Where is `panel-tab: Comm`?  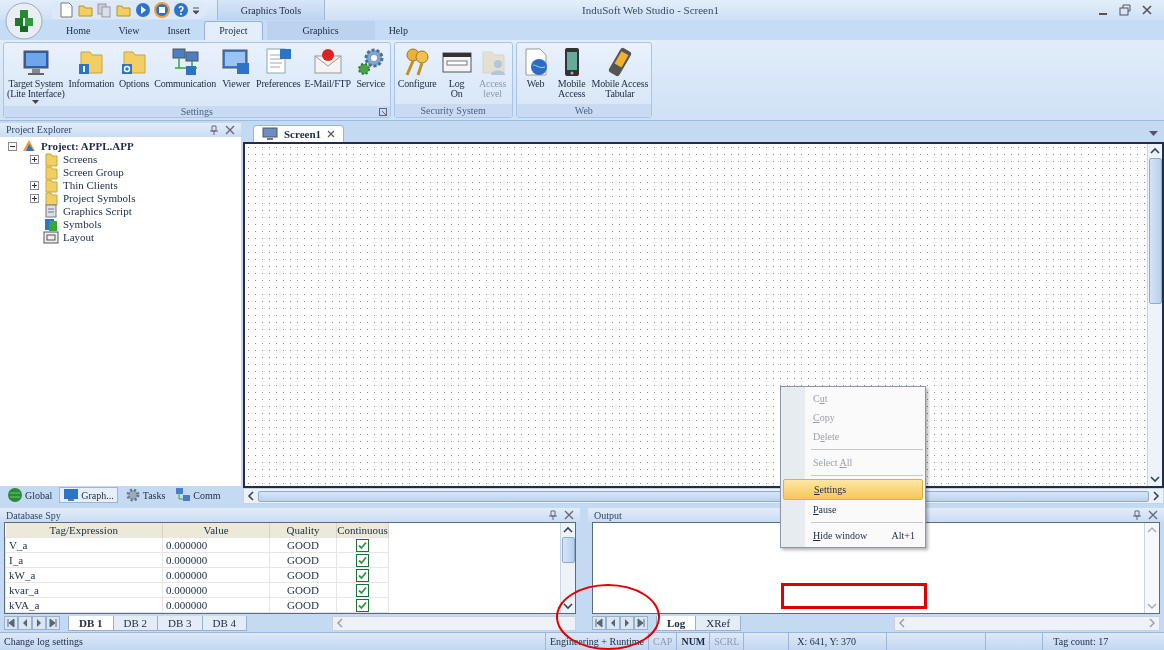
panel-tab: Comm is located at coordinates (198, 495).